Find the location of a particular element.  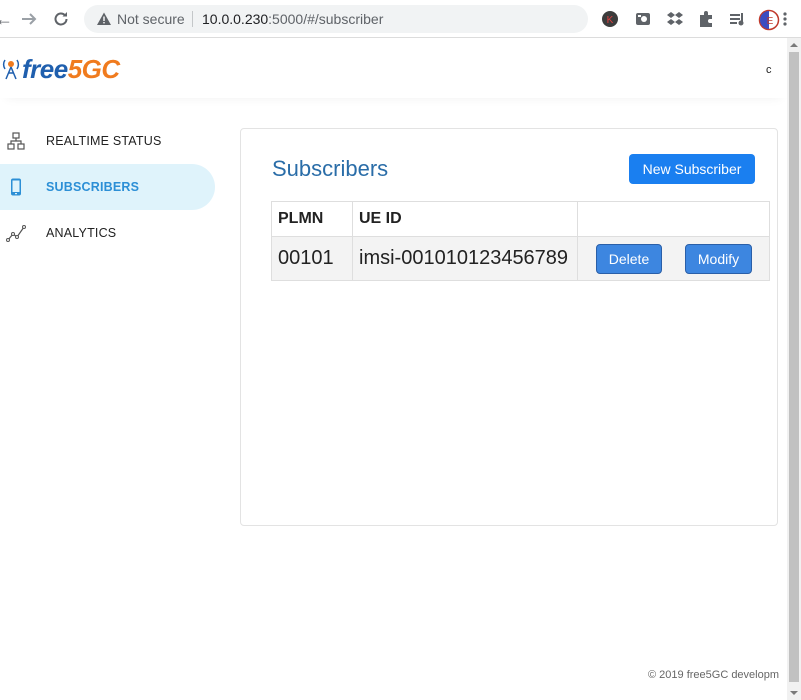

address-bar: Not secure 10.0.0.230:5000/#/subscriber is located at coordinates (336, 19).